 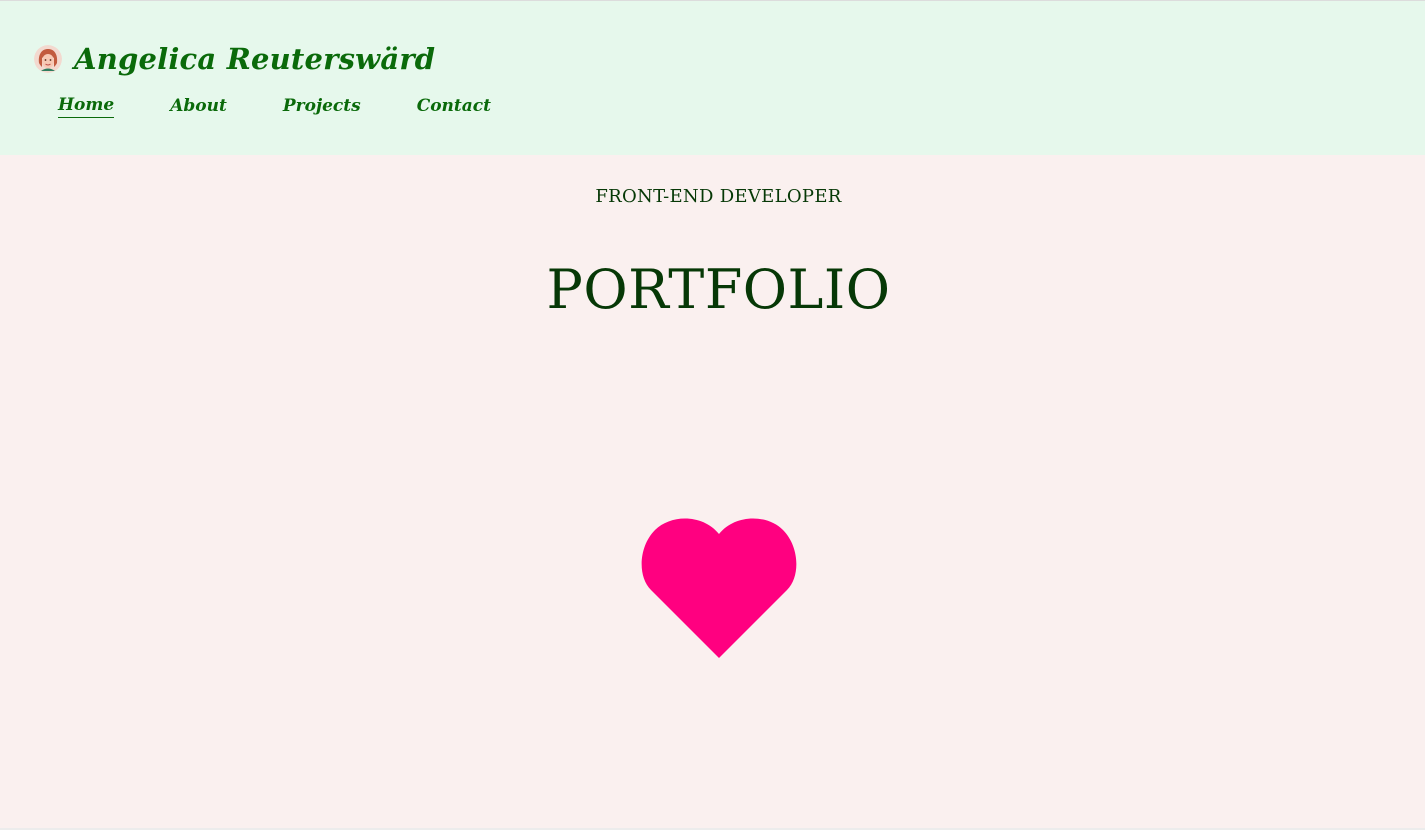 What do you see at coordinates (454, 107) in the screenshot?
I see `nav-contact: Contact` at bounding box center [454, 107].